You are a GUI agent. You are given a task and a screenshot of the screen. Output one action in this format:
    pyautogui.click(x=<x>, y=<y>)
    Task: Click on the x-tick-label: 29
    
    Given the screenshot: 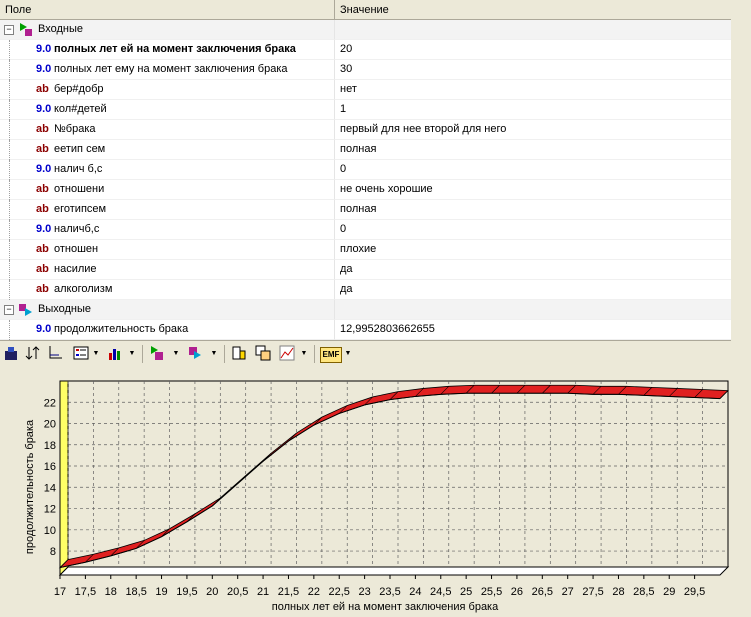 What is the action you would take?
    pyautogui.click(x=669, y=592)
    